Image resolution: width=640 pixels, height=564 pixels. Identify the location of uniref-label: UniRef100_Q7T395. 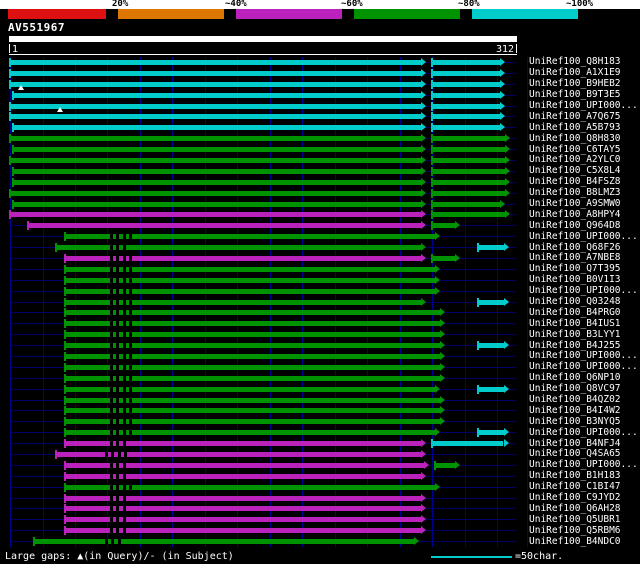
(575, 269).